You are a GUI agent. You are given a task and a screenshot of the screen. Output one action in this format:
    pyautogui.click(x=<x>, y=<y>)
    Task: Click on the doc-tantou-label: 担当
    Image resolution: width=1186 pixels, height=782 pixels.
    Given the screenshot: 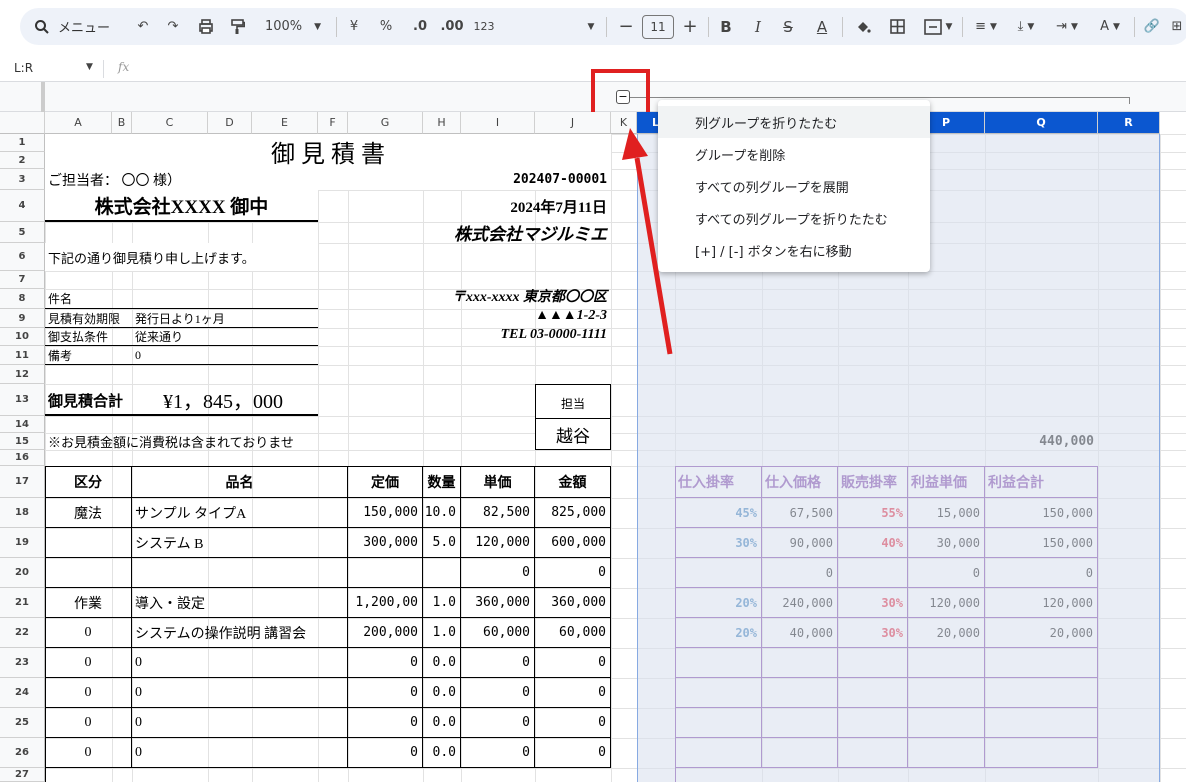 What is the action you would take?
    pyautogui.click(x=572, y=403)
    